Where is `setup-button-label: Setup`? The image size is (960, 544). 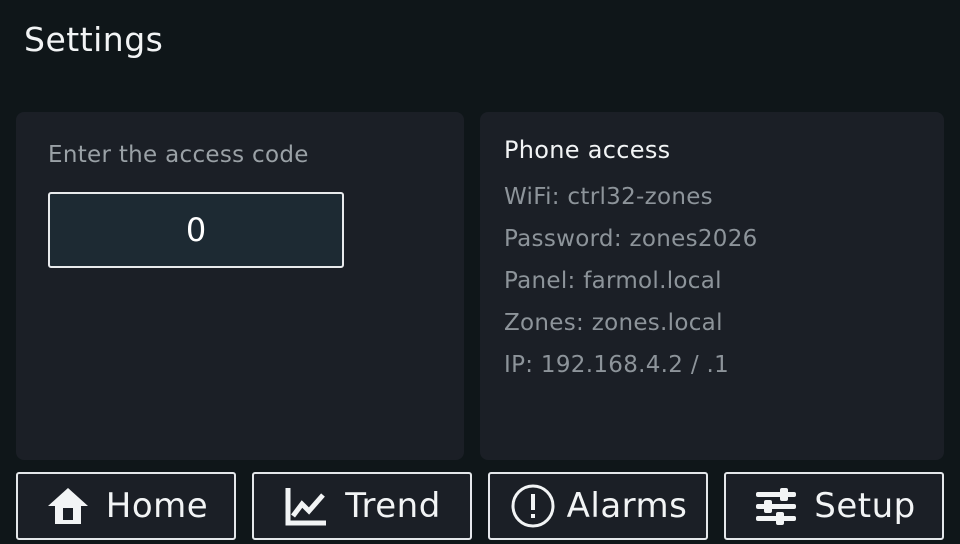 setup-button-label: Setup is located at coordinates (865, 506).